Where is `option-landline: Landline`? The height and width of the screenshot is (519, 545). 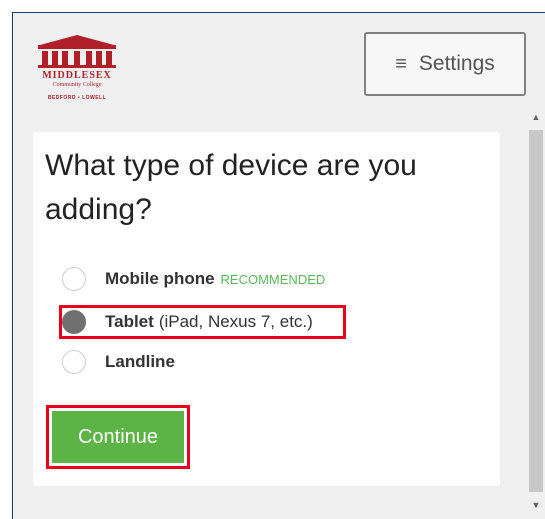
option-landline: Landline is located at coordinates (118, 362).